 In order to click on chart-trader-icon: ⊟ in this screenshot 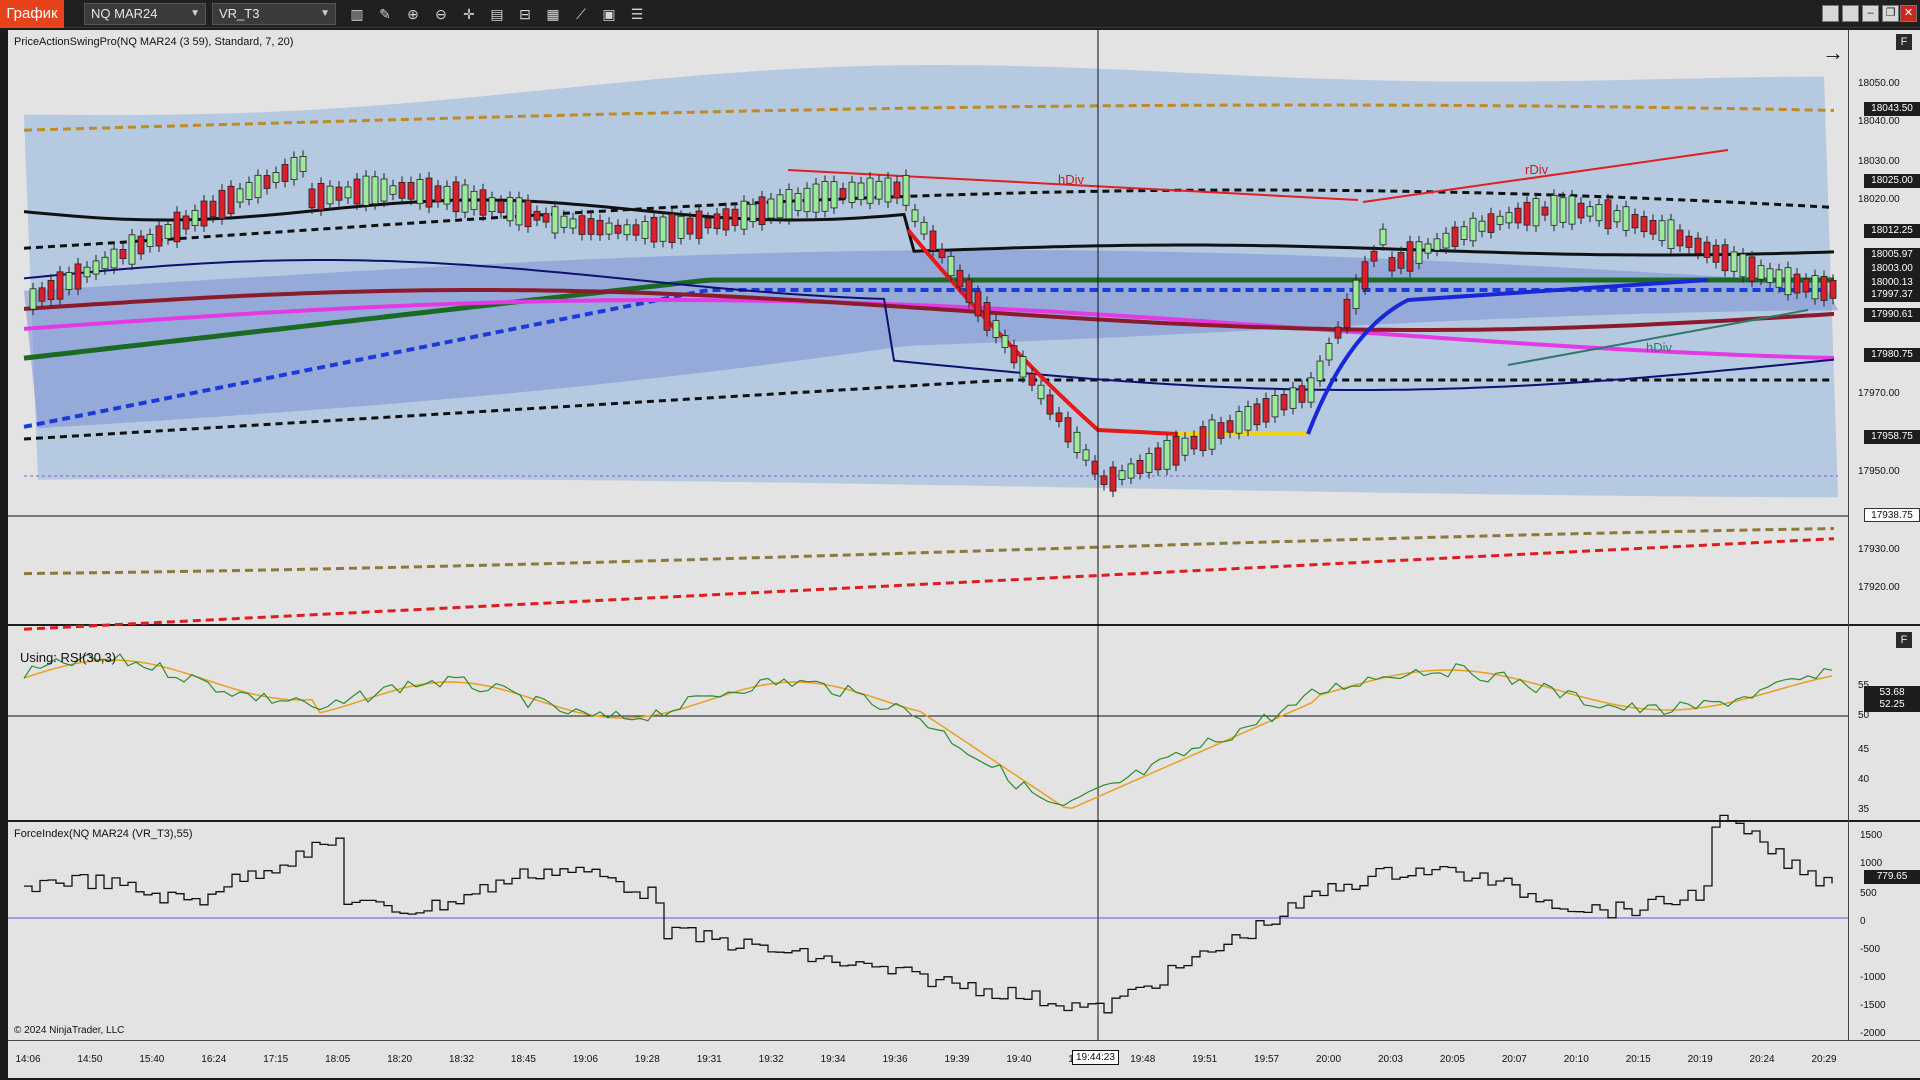, I will do `click(525, 14)`.